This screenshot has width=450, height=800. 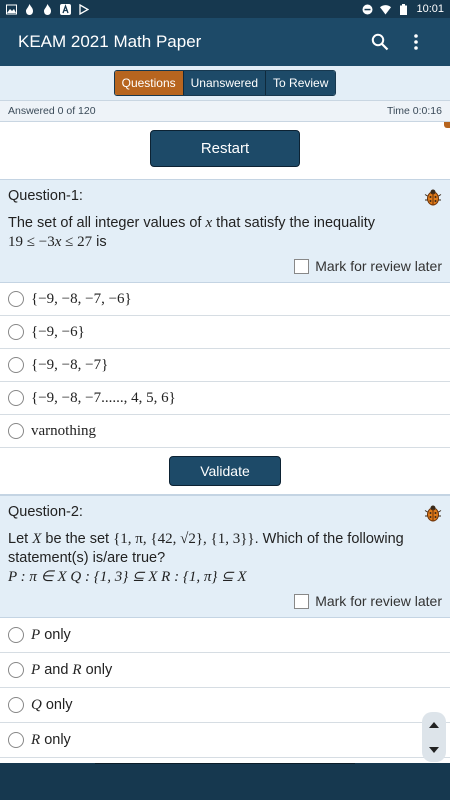 What do you see at coordinates (110, 41) in the screenshot?
I see `app-title: KEAM 2021 Math Paper` at bounding box center [110, 41].